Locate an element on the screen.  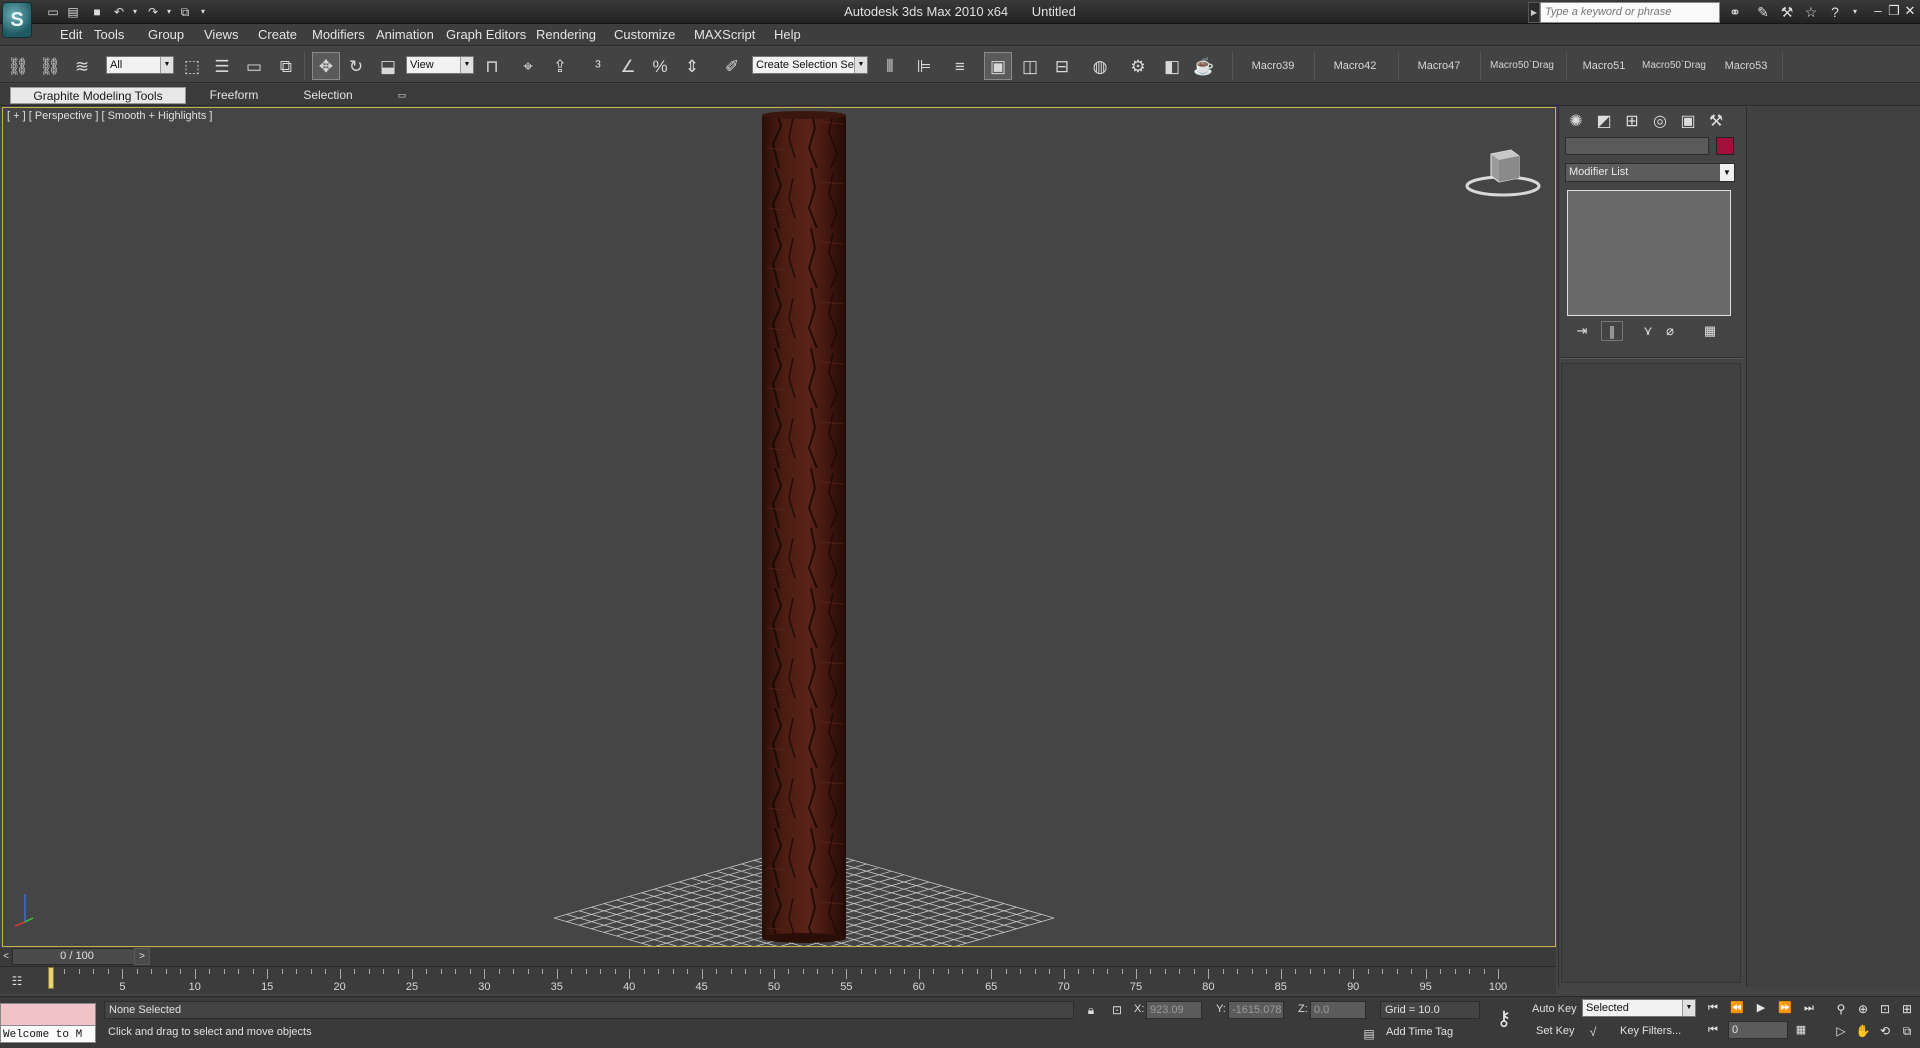
modifier-list-select: Modifier List ▼ is located at coordinates (1650, 172).